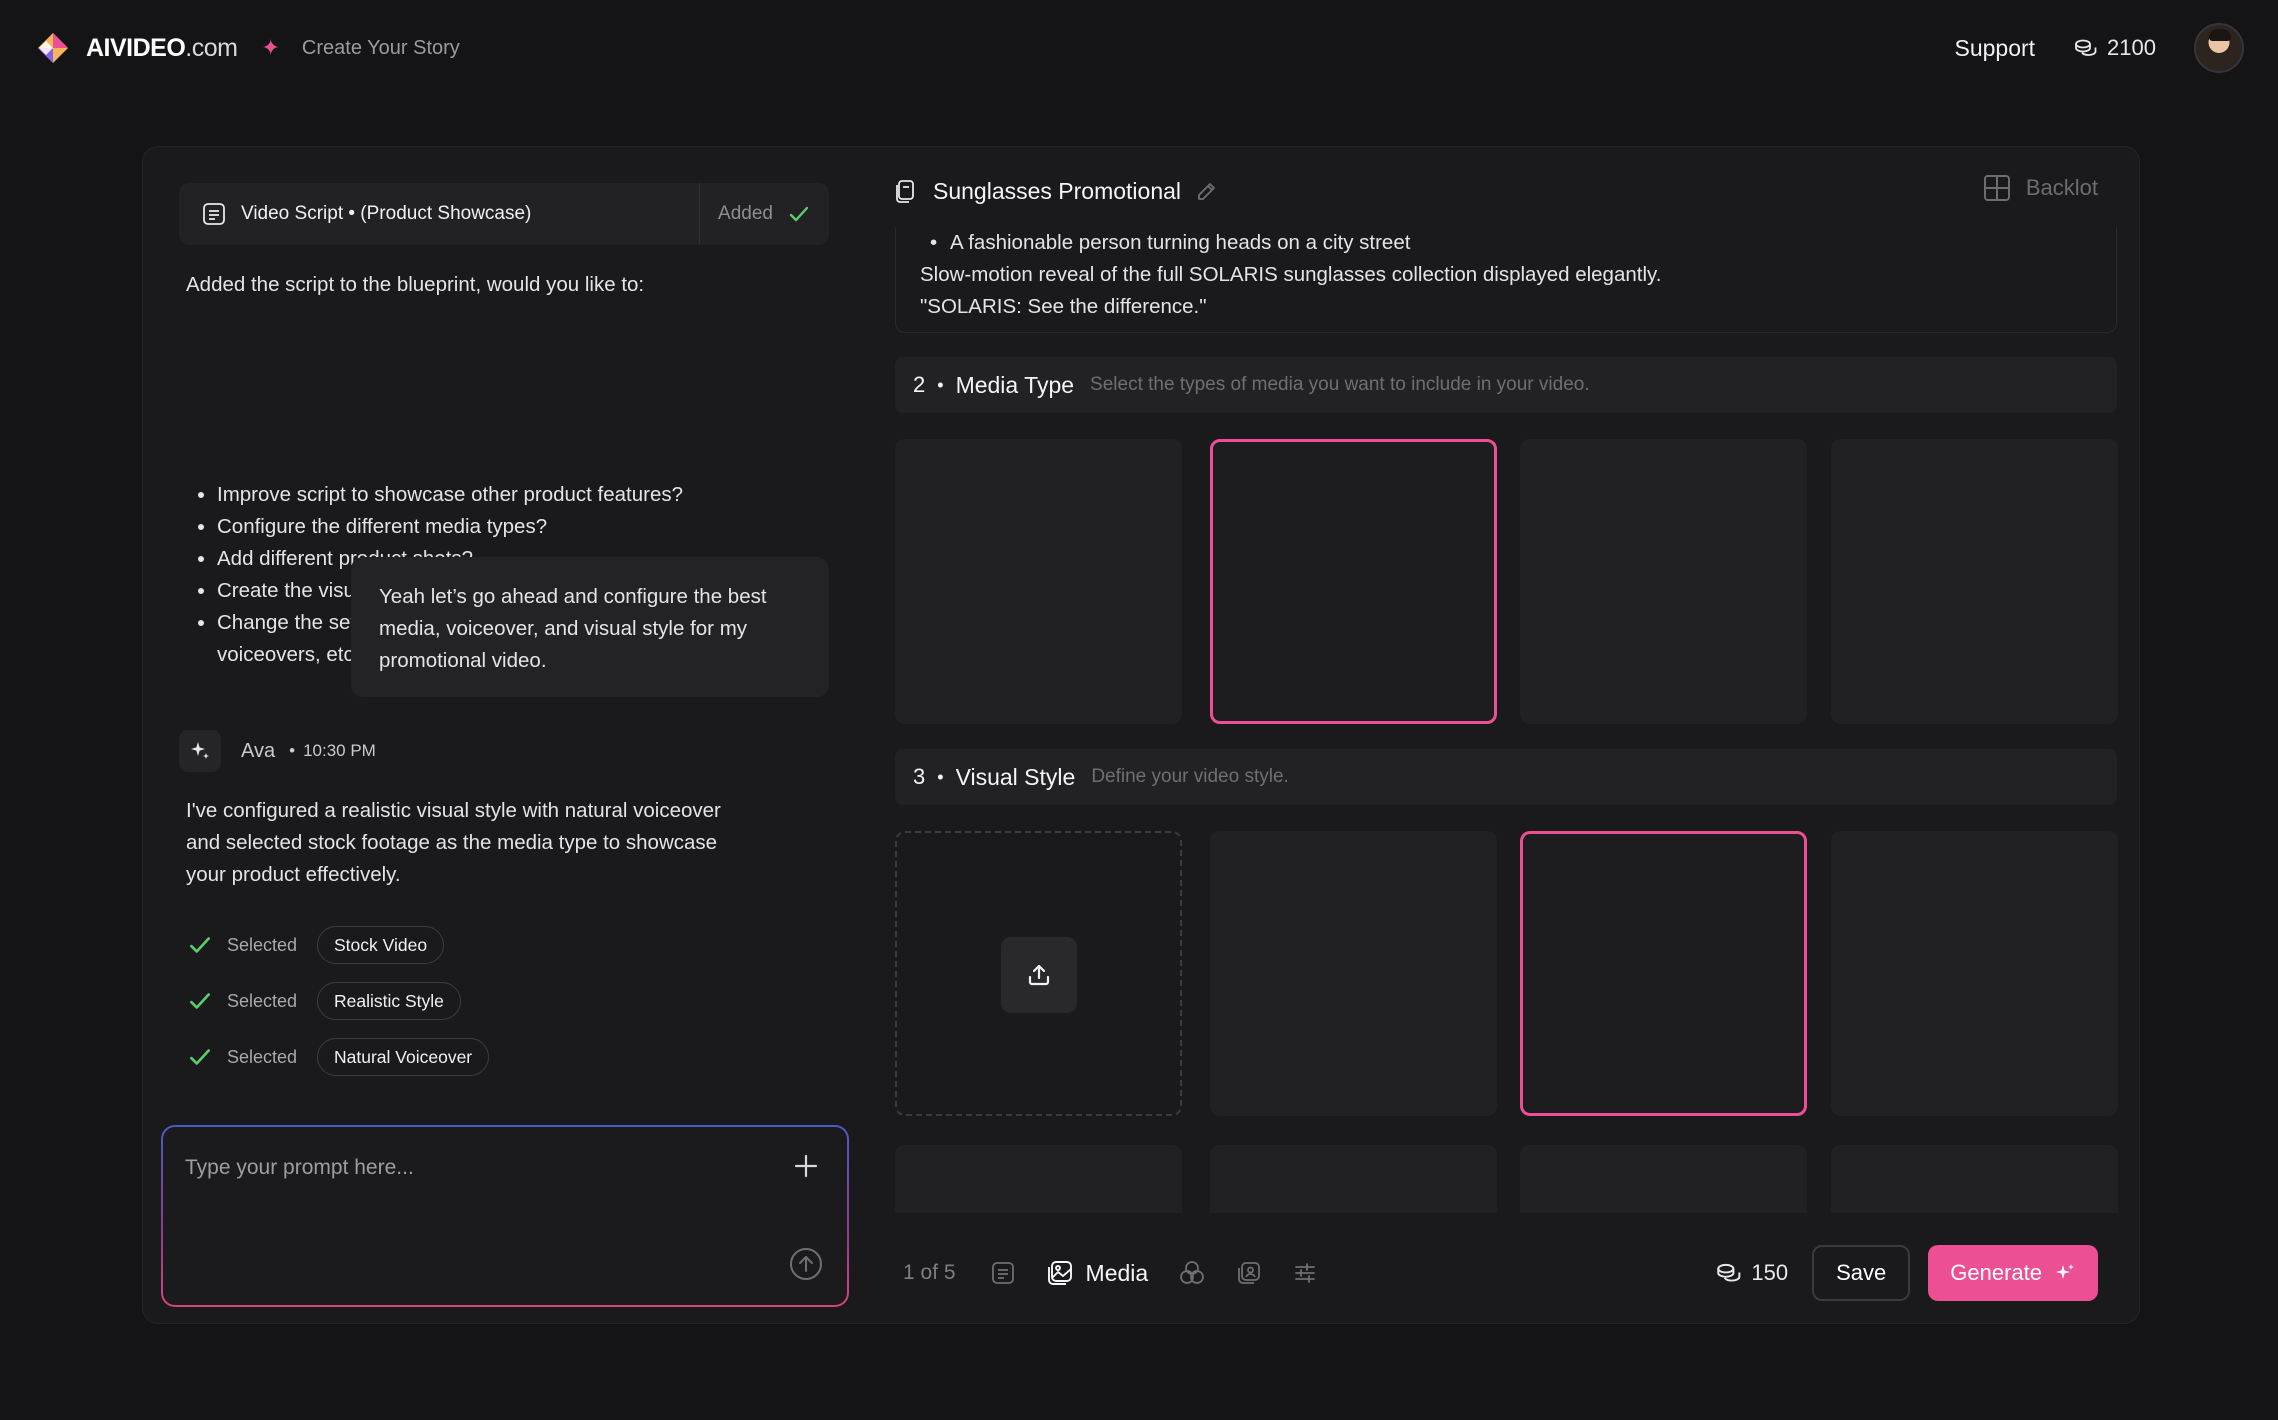 This screenshot has height=1420, width=2278. I want to click on blueprint-footer: 1 of 5 Media 150 Save Generate, so click(1505, 1273).